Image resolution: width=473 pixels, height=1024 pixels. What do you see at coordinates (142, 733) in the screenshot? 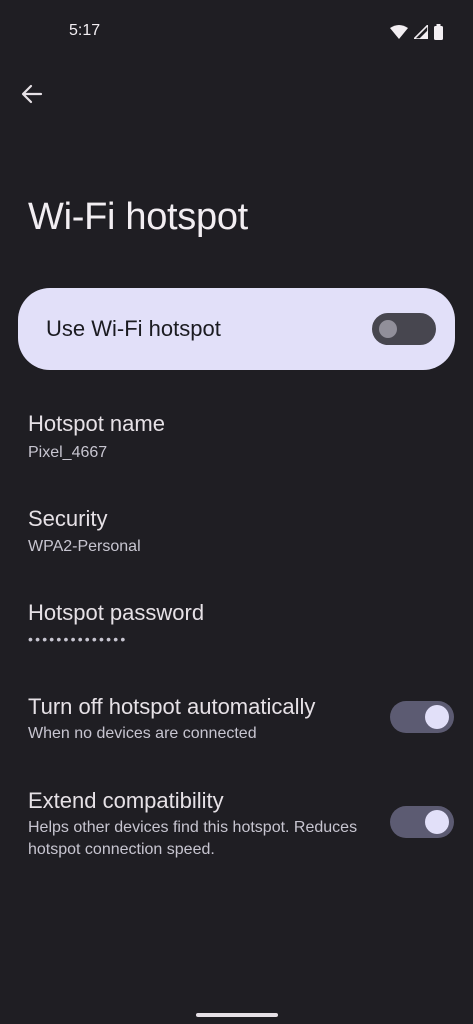
I see `auto-off-summary: When no devices are connected` at bounding box center [142, 733].